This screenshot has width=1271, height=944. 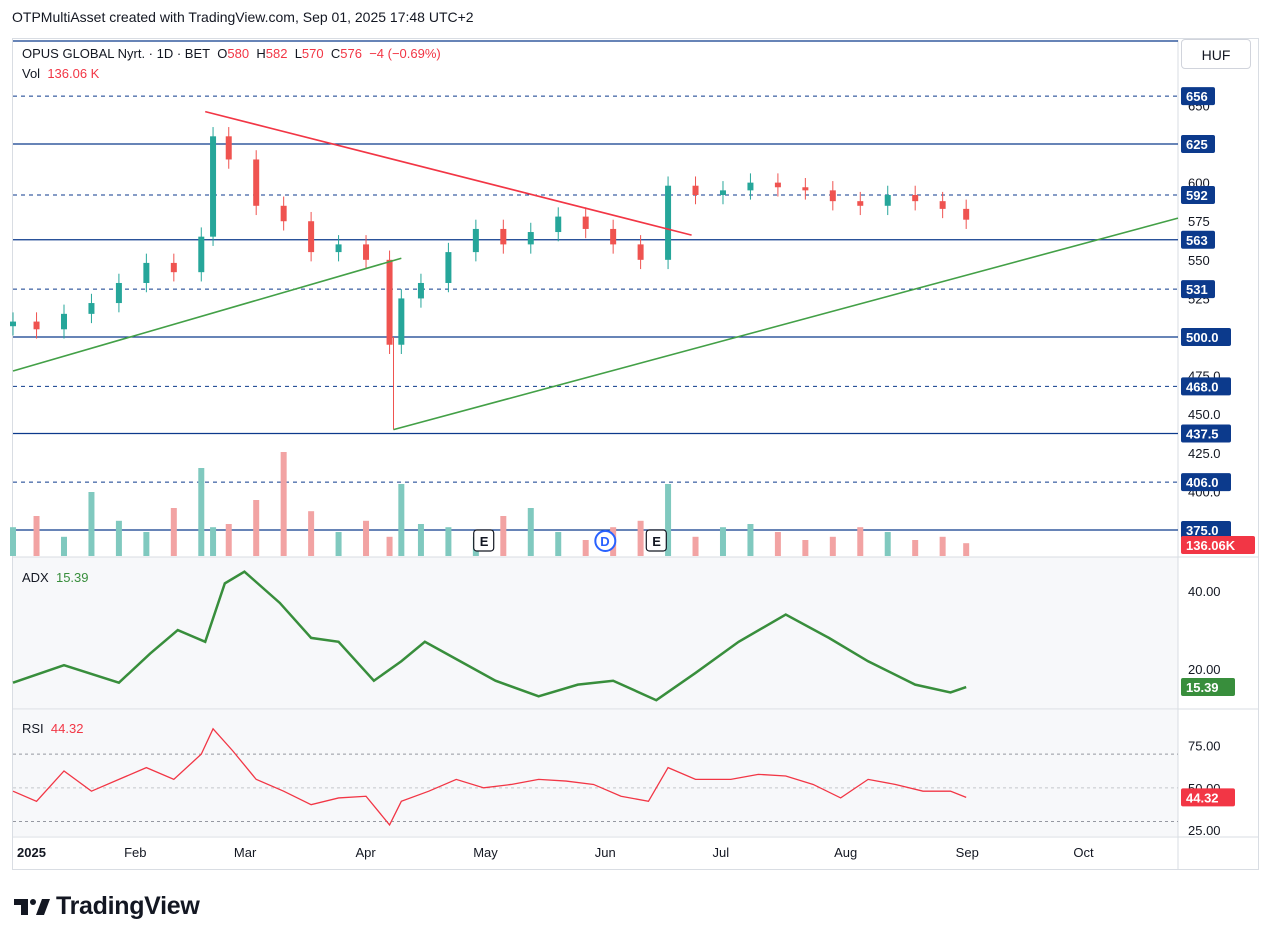 What do you see at coordinates (1216, 54) in the screenshot?
I see `currency-button: HUF` at bounding box center [1216, 54].